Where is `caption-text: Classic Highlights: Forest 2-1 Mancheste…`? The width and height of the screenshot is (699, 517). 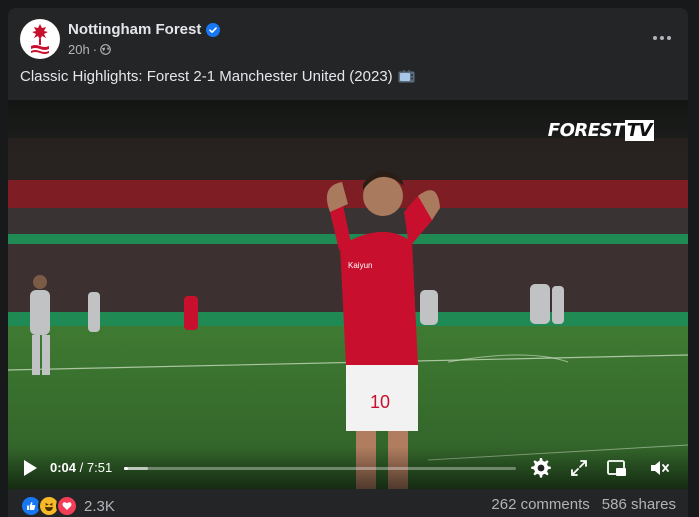 caption-text: Classic Highlights: Forest 2-1 Mancheste… is located at coordinates (206, 76).